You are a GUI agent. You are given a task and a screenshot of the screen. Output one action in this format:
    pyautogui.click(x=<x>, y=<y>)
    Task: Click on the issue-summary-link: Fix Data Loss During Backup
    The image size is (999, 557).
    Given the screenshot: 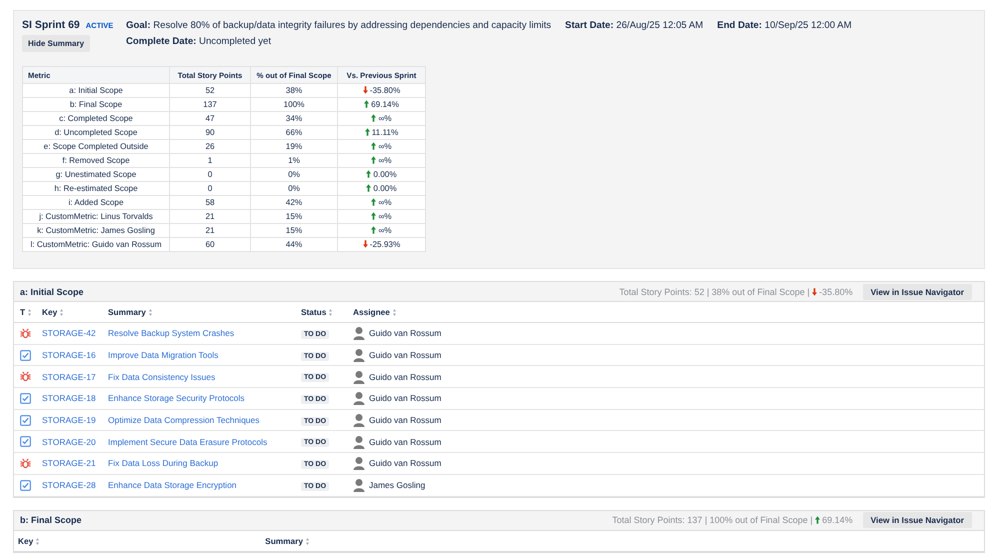 What is the action you would take?
    pyautogui.click(x=163, y=463)
    